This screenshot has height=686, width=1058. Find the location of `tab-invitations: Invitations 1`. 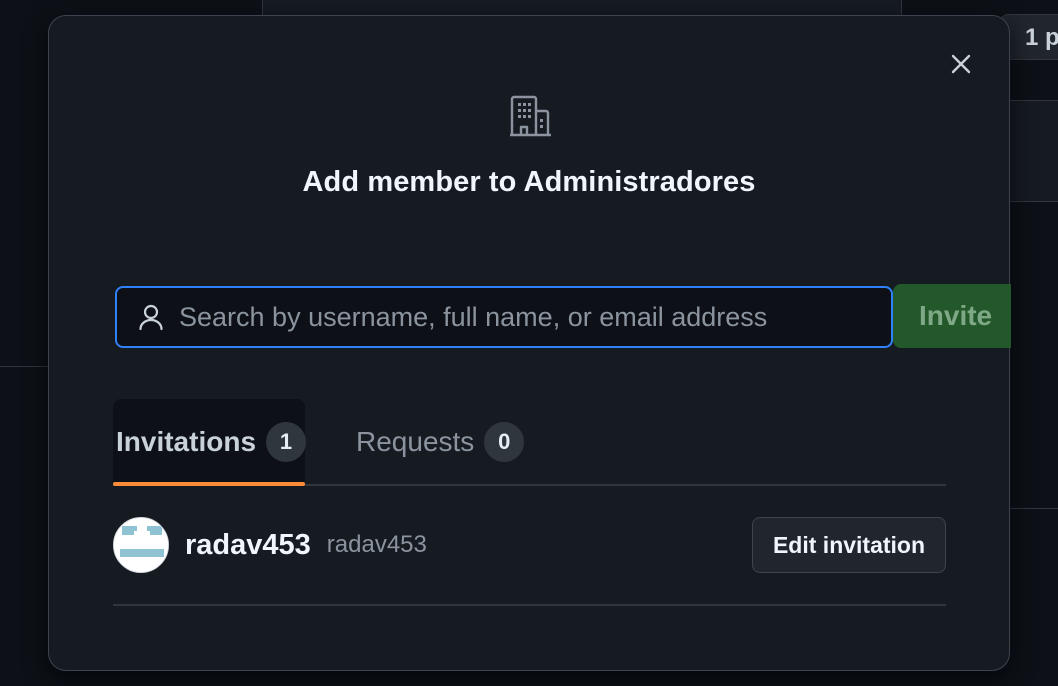

tab-invitations: Invitations 1 is located at coordinates (210, 442).